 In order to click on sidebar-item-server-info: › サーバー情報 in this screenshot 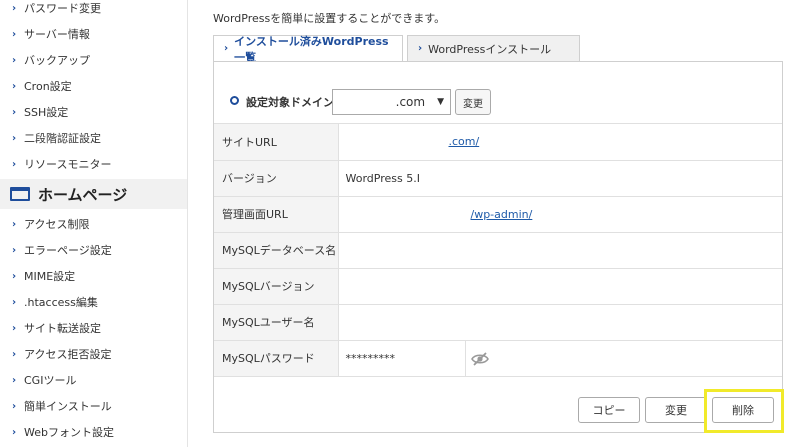, I will do `click(93, 34)`.